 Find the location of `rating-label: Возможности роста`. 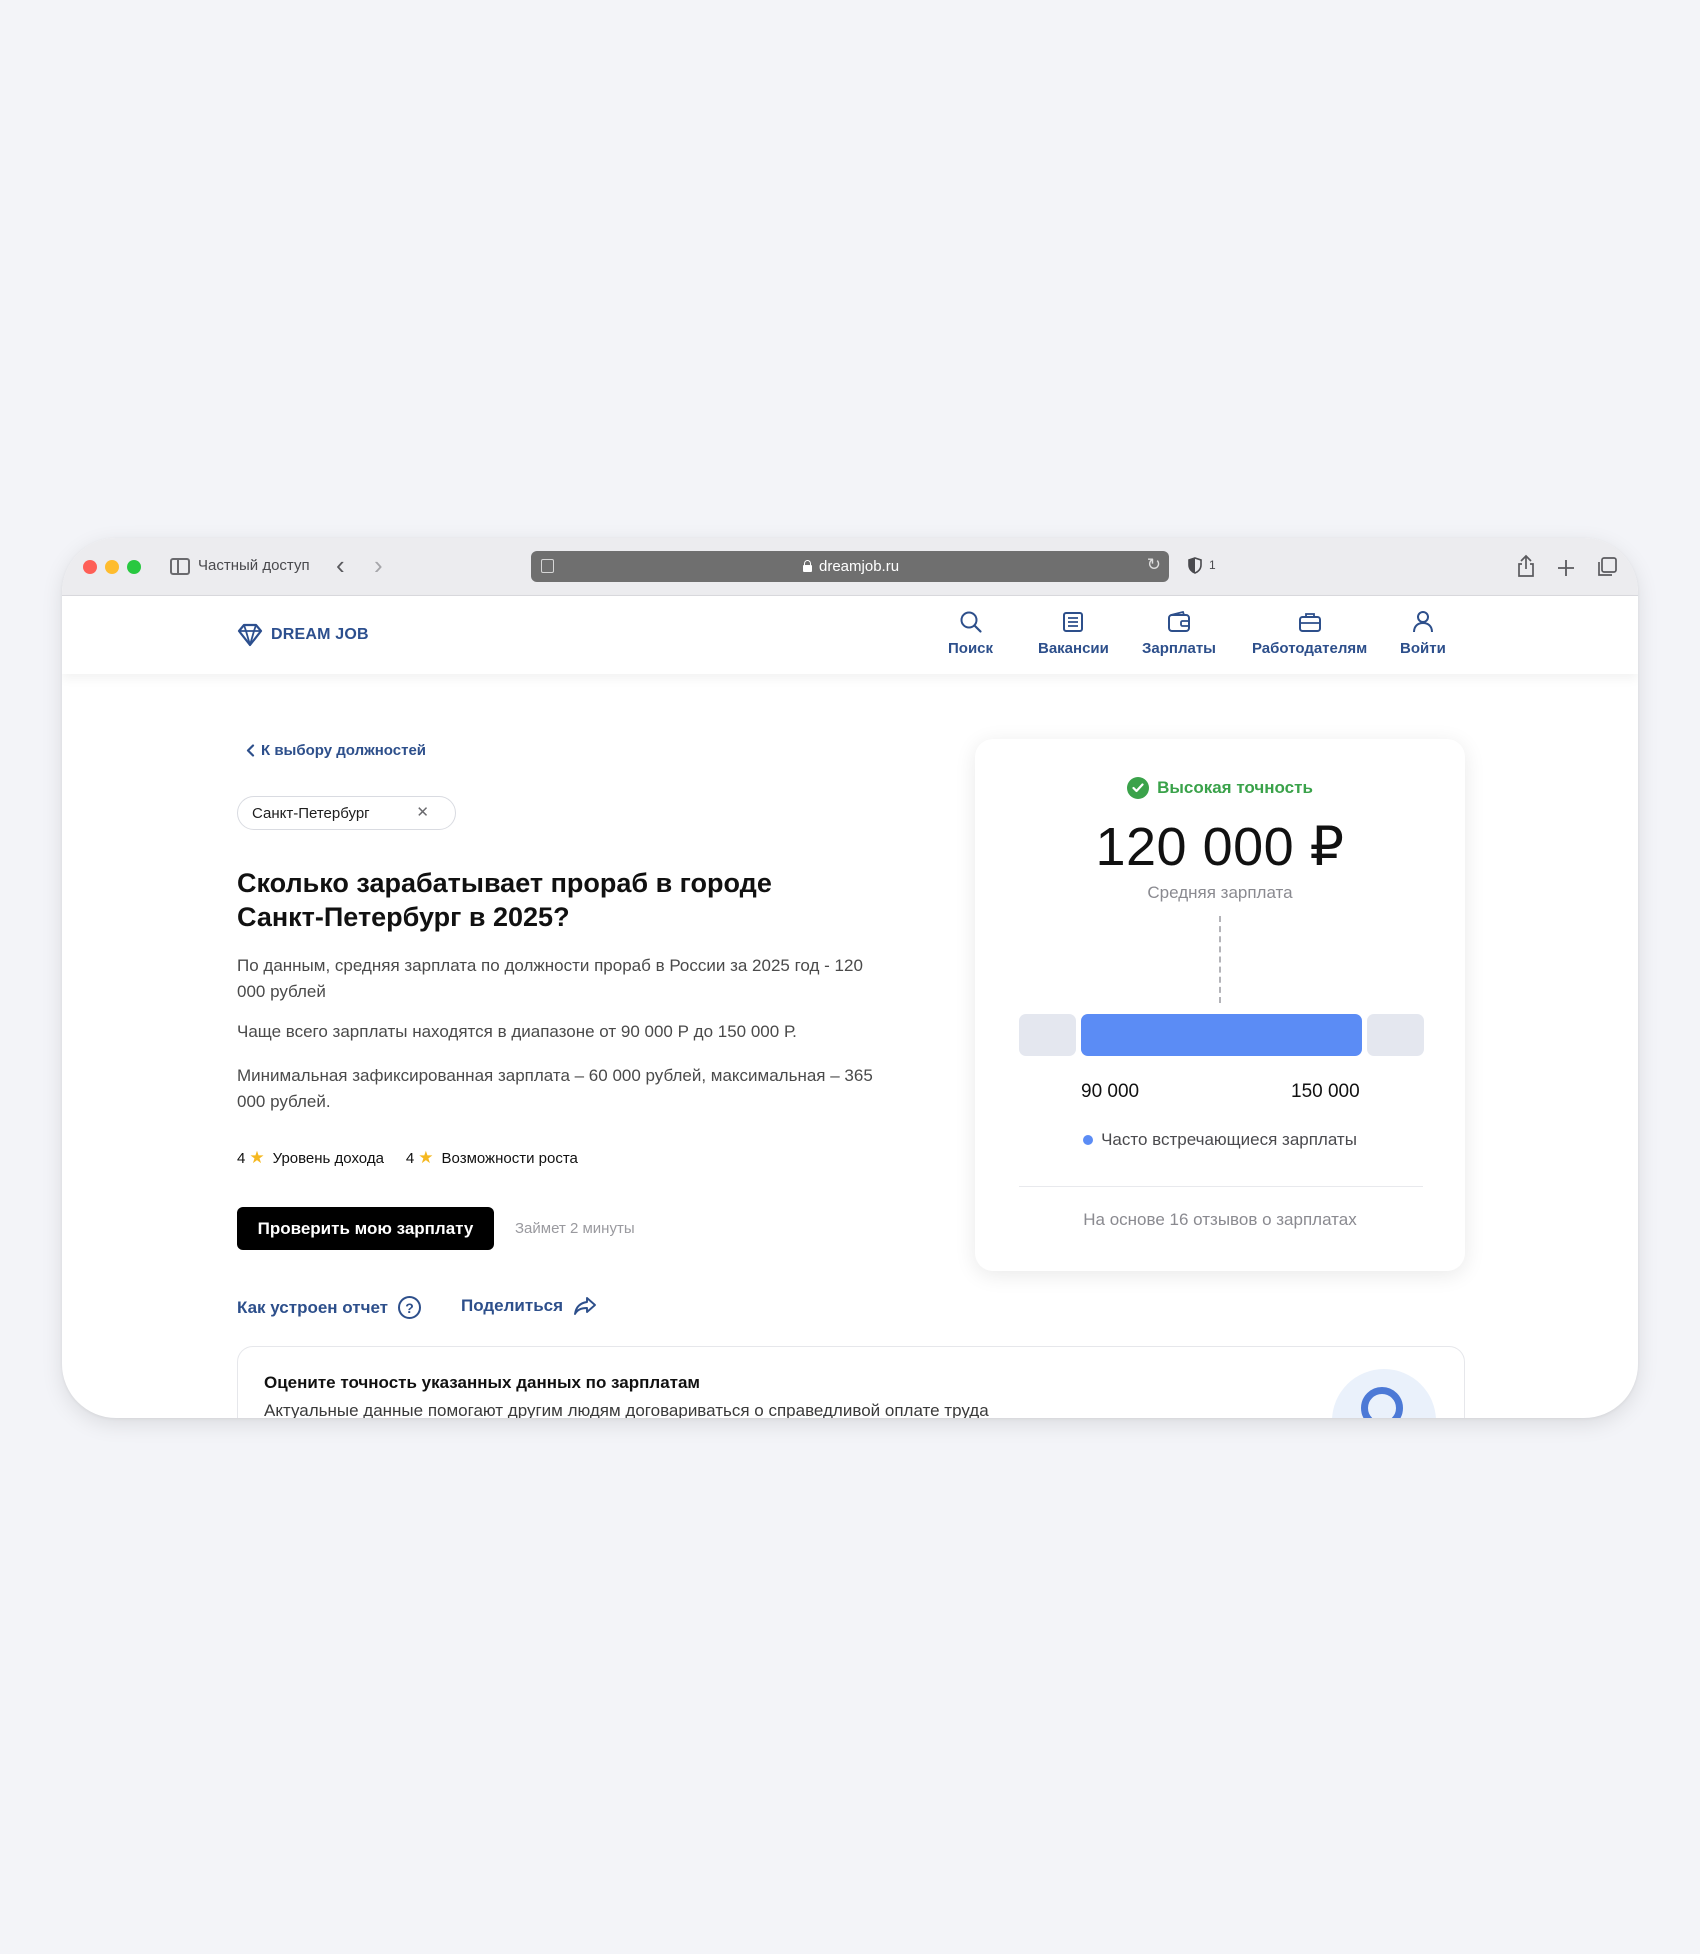

rating-label: Возможности роста is located at coordinates (509, 1158).